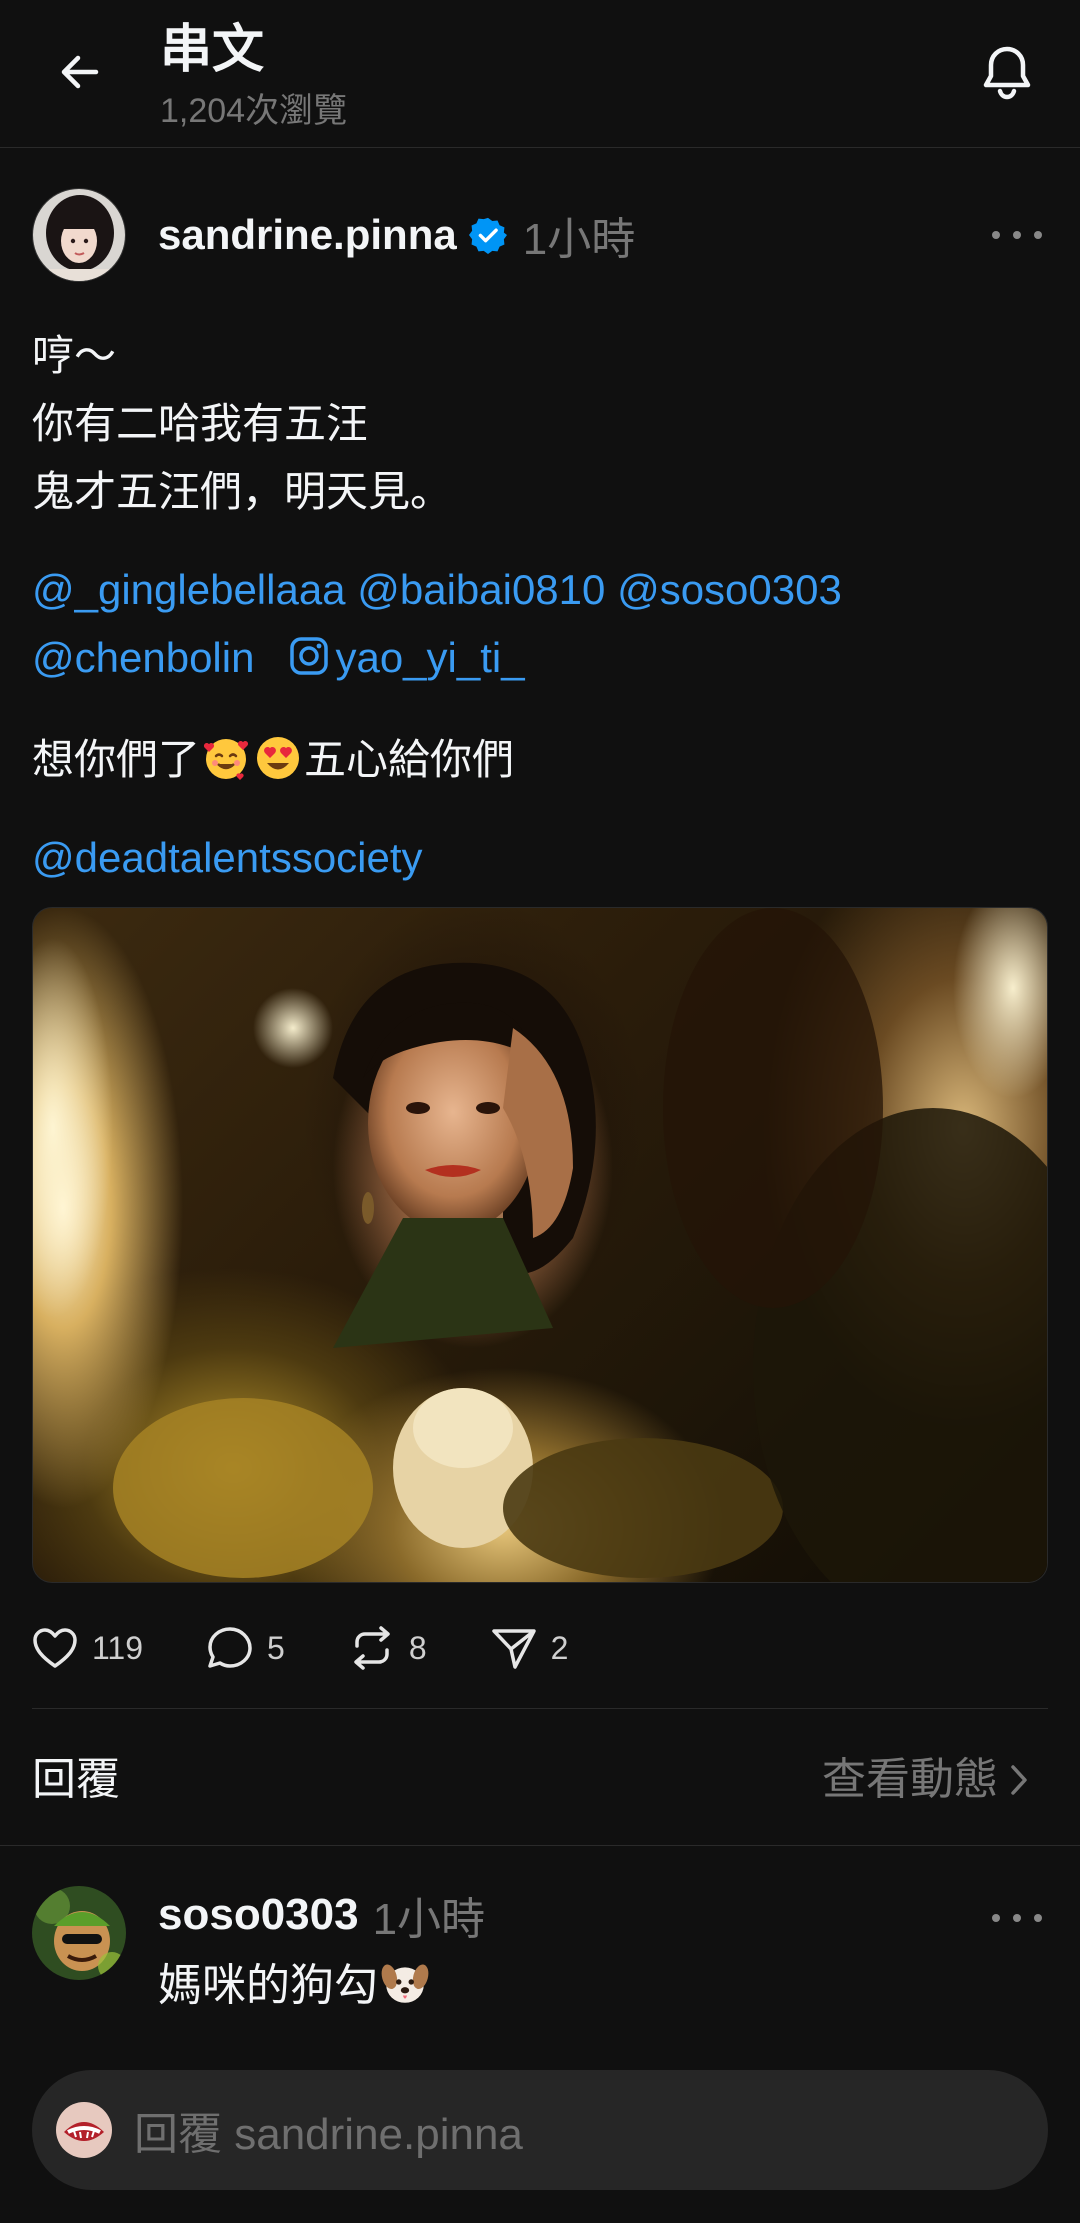  What do you see at coordinates (118, 1647) in the screenshot?
I see `like-count: 119` at bounding box center [118, 1647].